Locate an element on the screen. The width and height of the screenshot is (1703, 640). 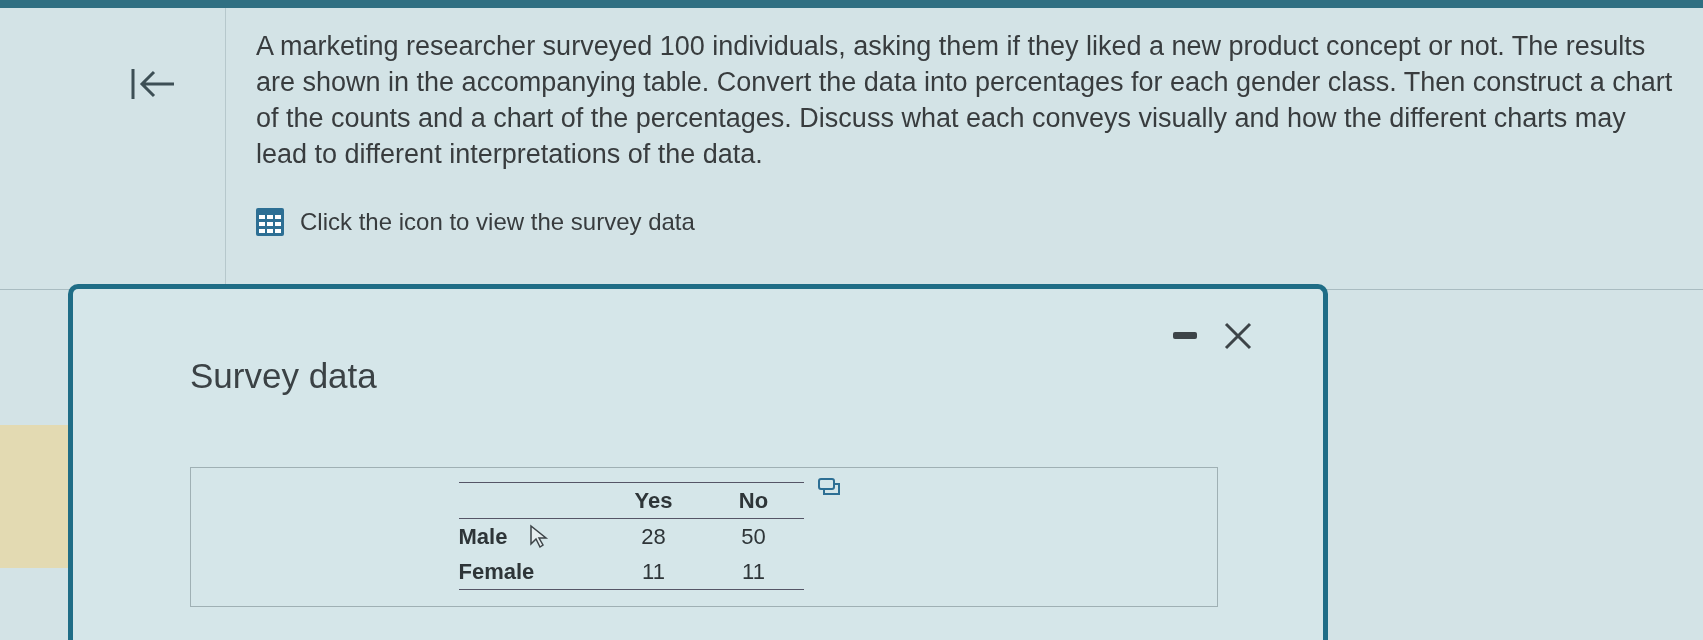
close-button is located at coordinates (1238, 336).